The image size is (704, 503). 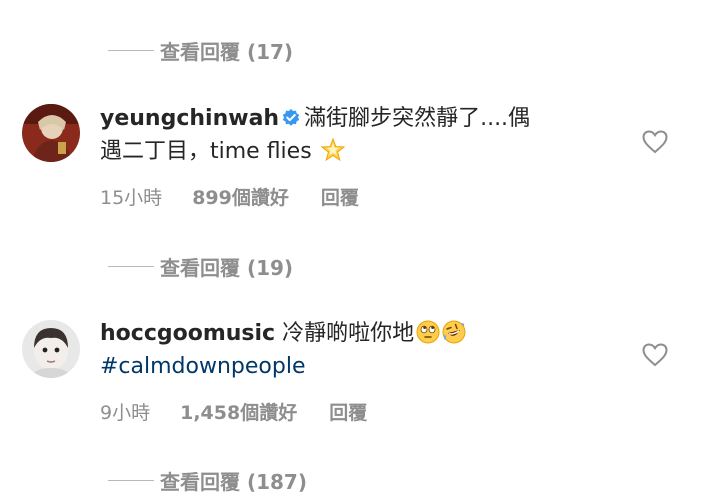 I want to click on view-replies-button: 查看回覆 (19), so click(x=200, y=266).